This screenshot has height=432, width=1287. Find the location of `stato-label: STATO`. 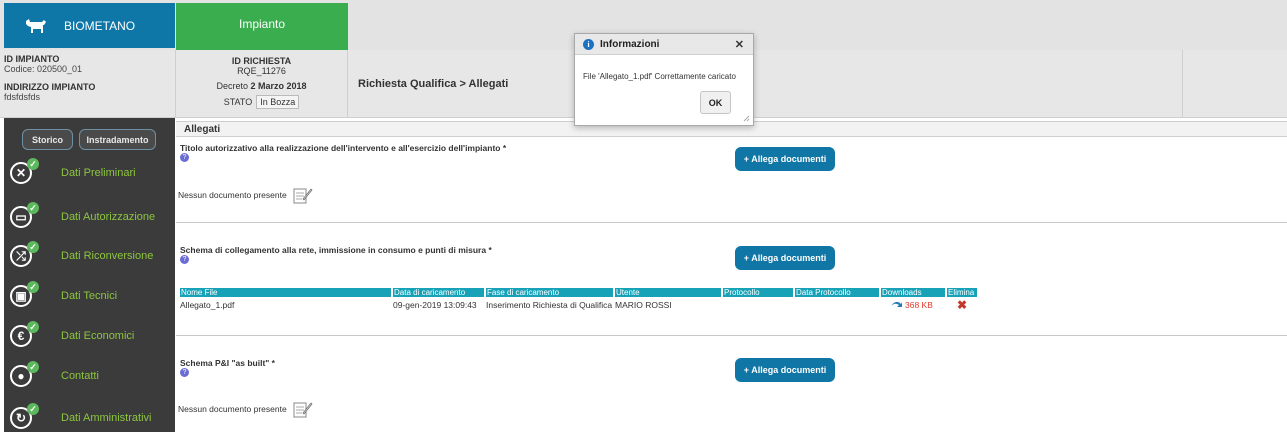

stato-label: STATO is located at coordinates (238, 102).